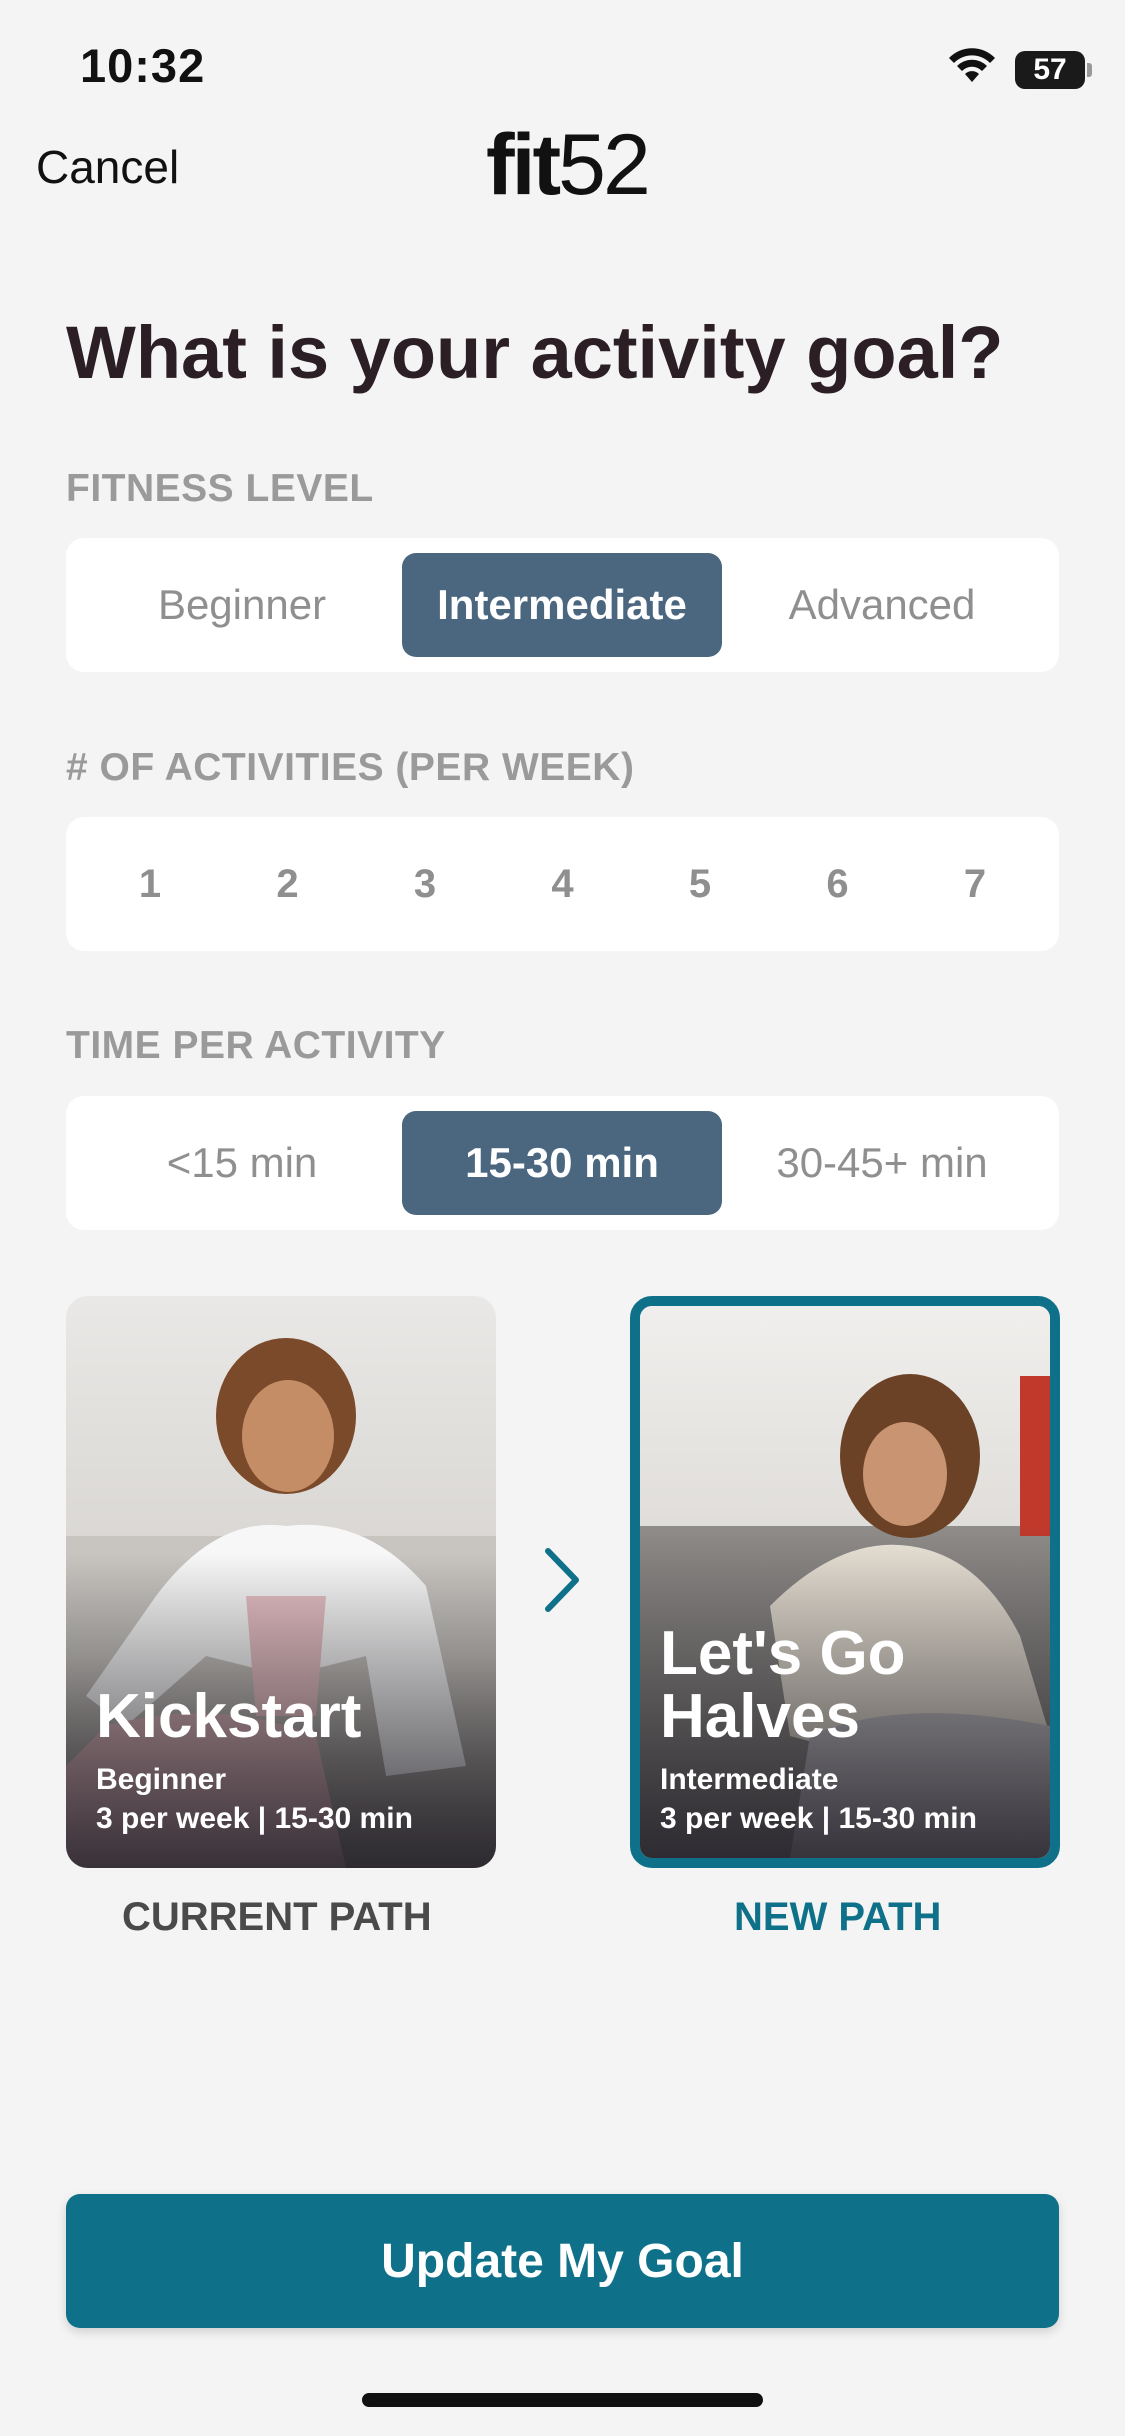  I want to click on app-logo: fit52, so click(568, 165).